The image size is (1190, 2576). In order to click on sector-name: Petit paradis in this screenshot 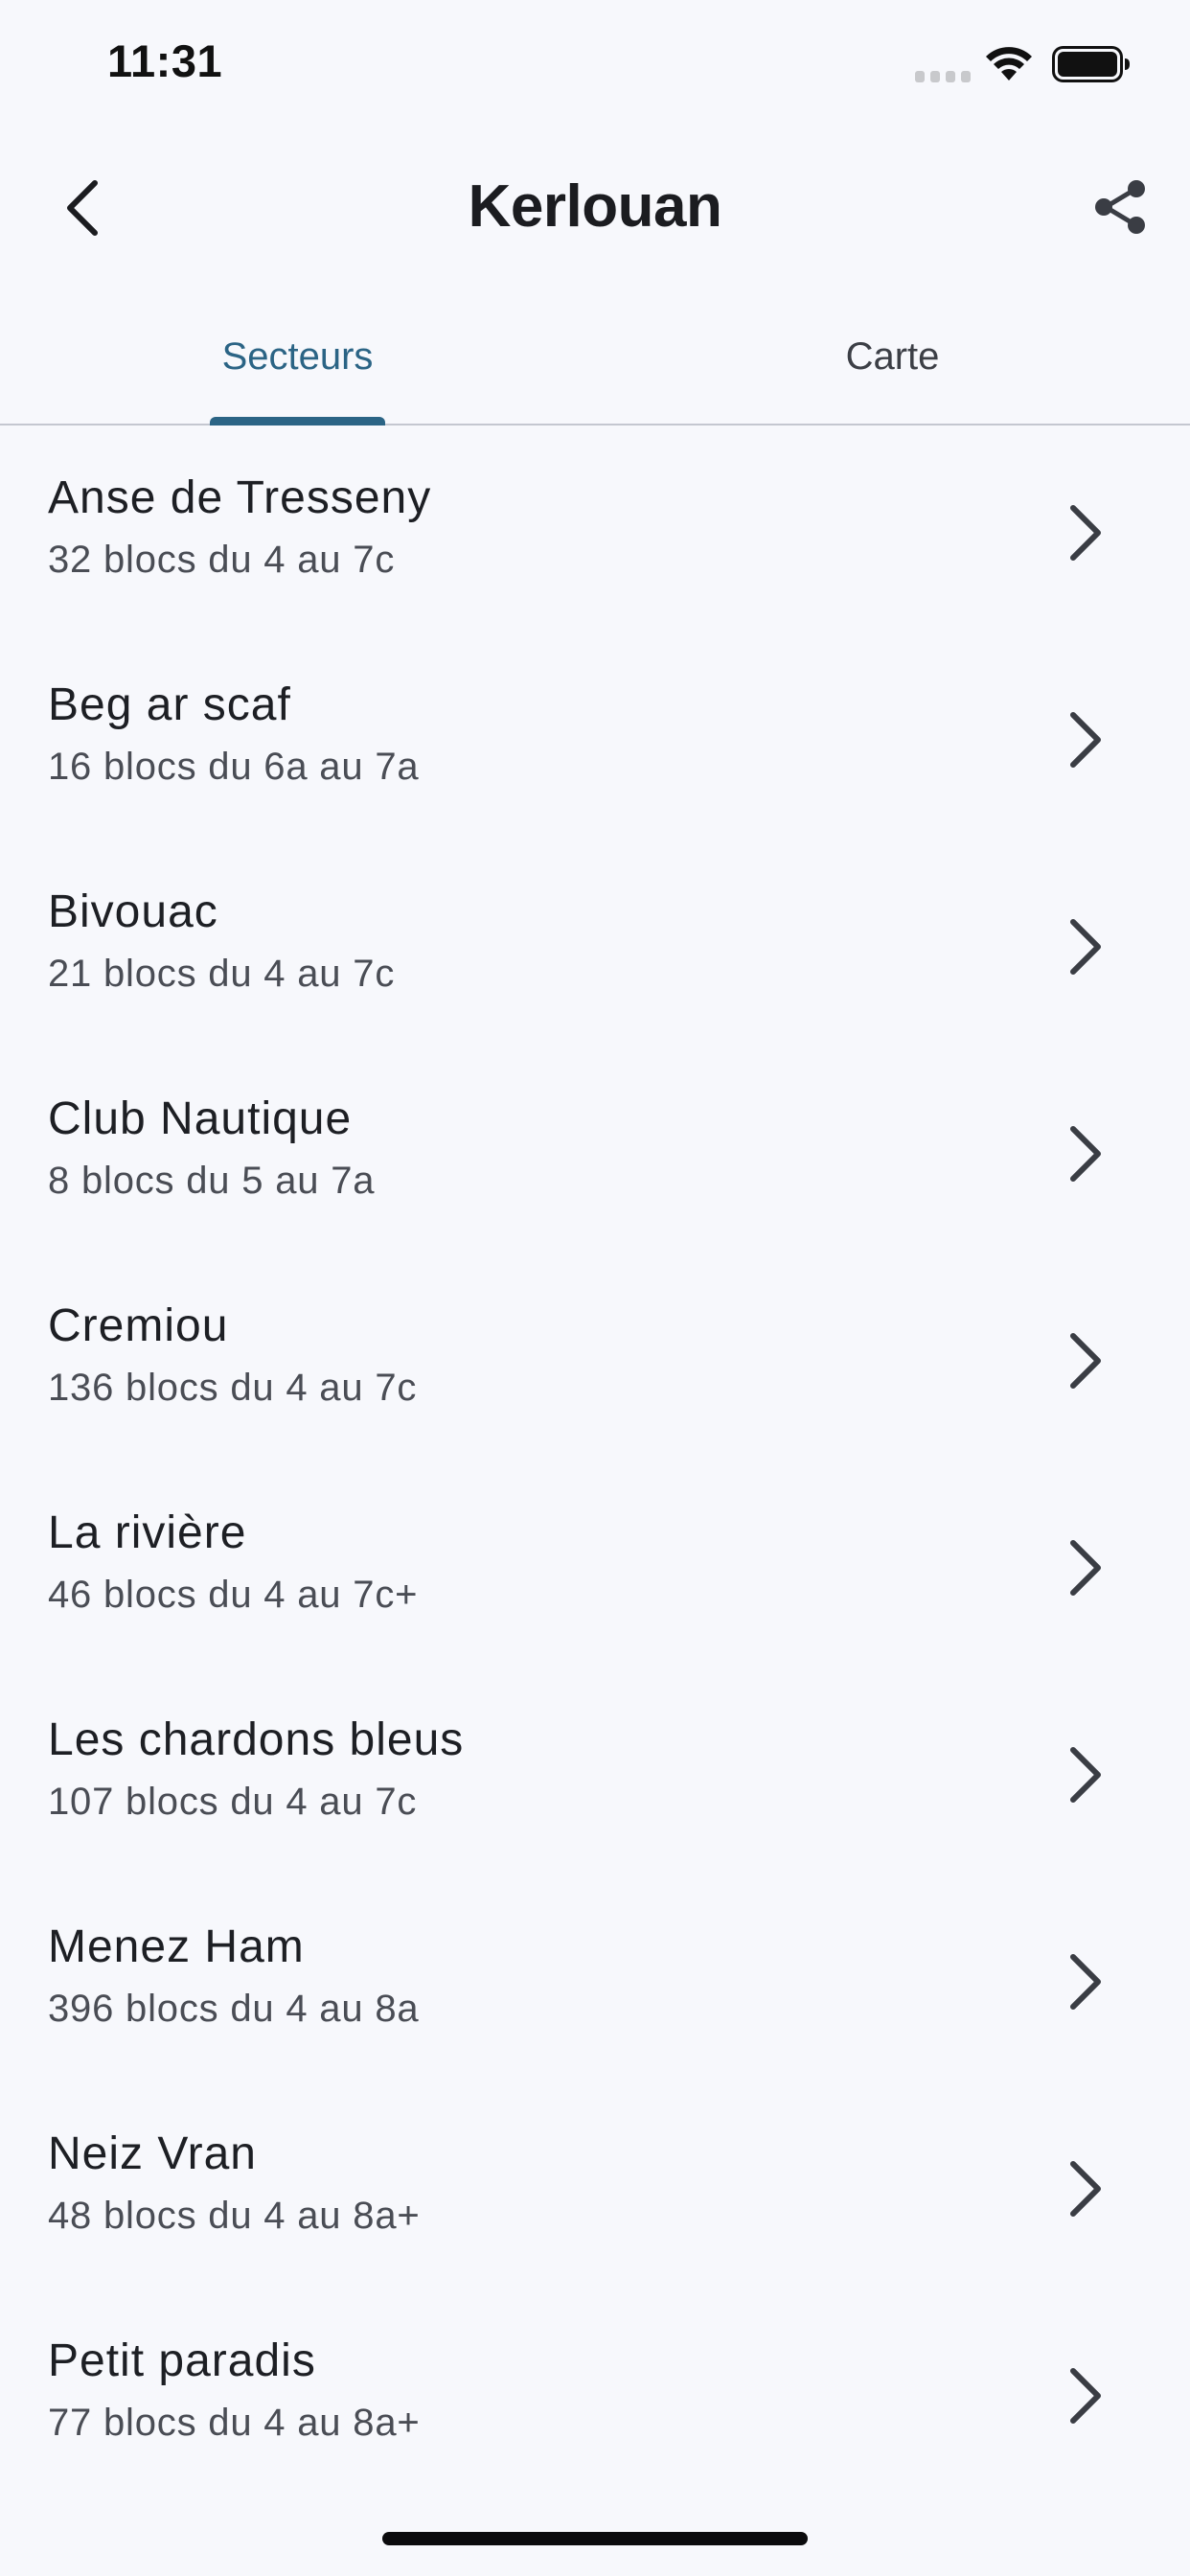, I will do `click(182, 2360)`.